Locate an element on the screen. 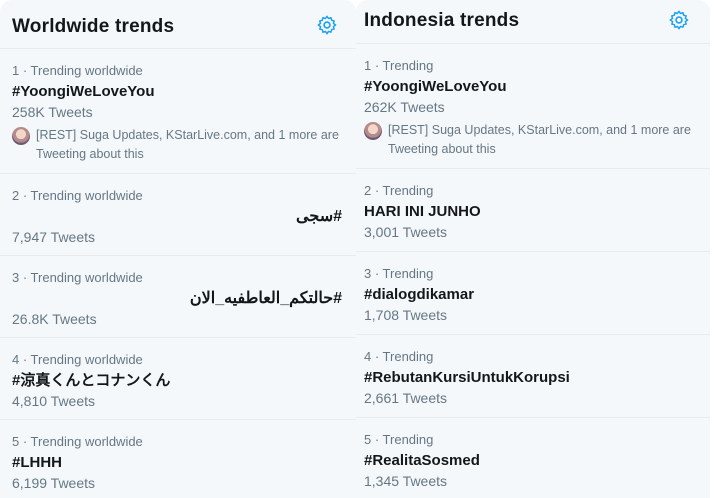 Image resolution: width=720 pixels, height=498 pixels. trend-count: 26.8K Tweets is located at coordinates (54, 319).